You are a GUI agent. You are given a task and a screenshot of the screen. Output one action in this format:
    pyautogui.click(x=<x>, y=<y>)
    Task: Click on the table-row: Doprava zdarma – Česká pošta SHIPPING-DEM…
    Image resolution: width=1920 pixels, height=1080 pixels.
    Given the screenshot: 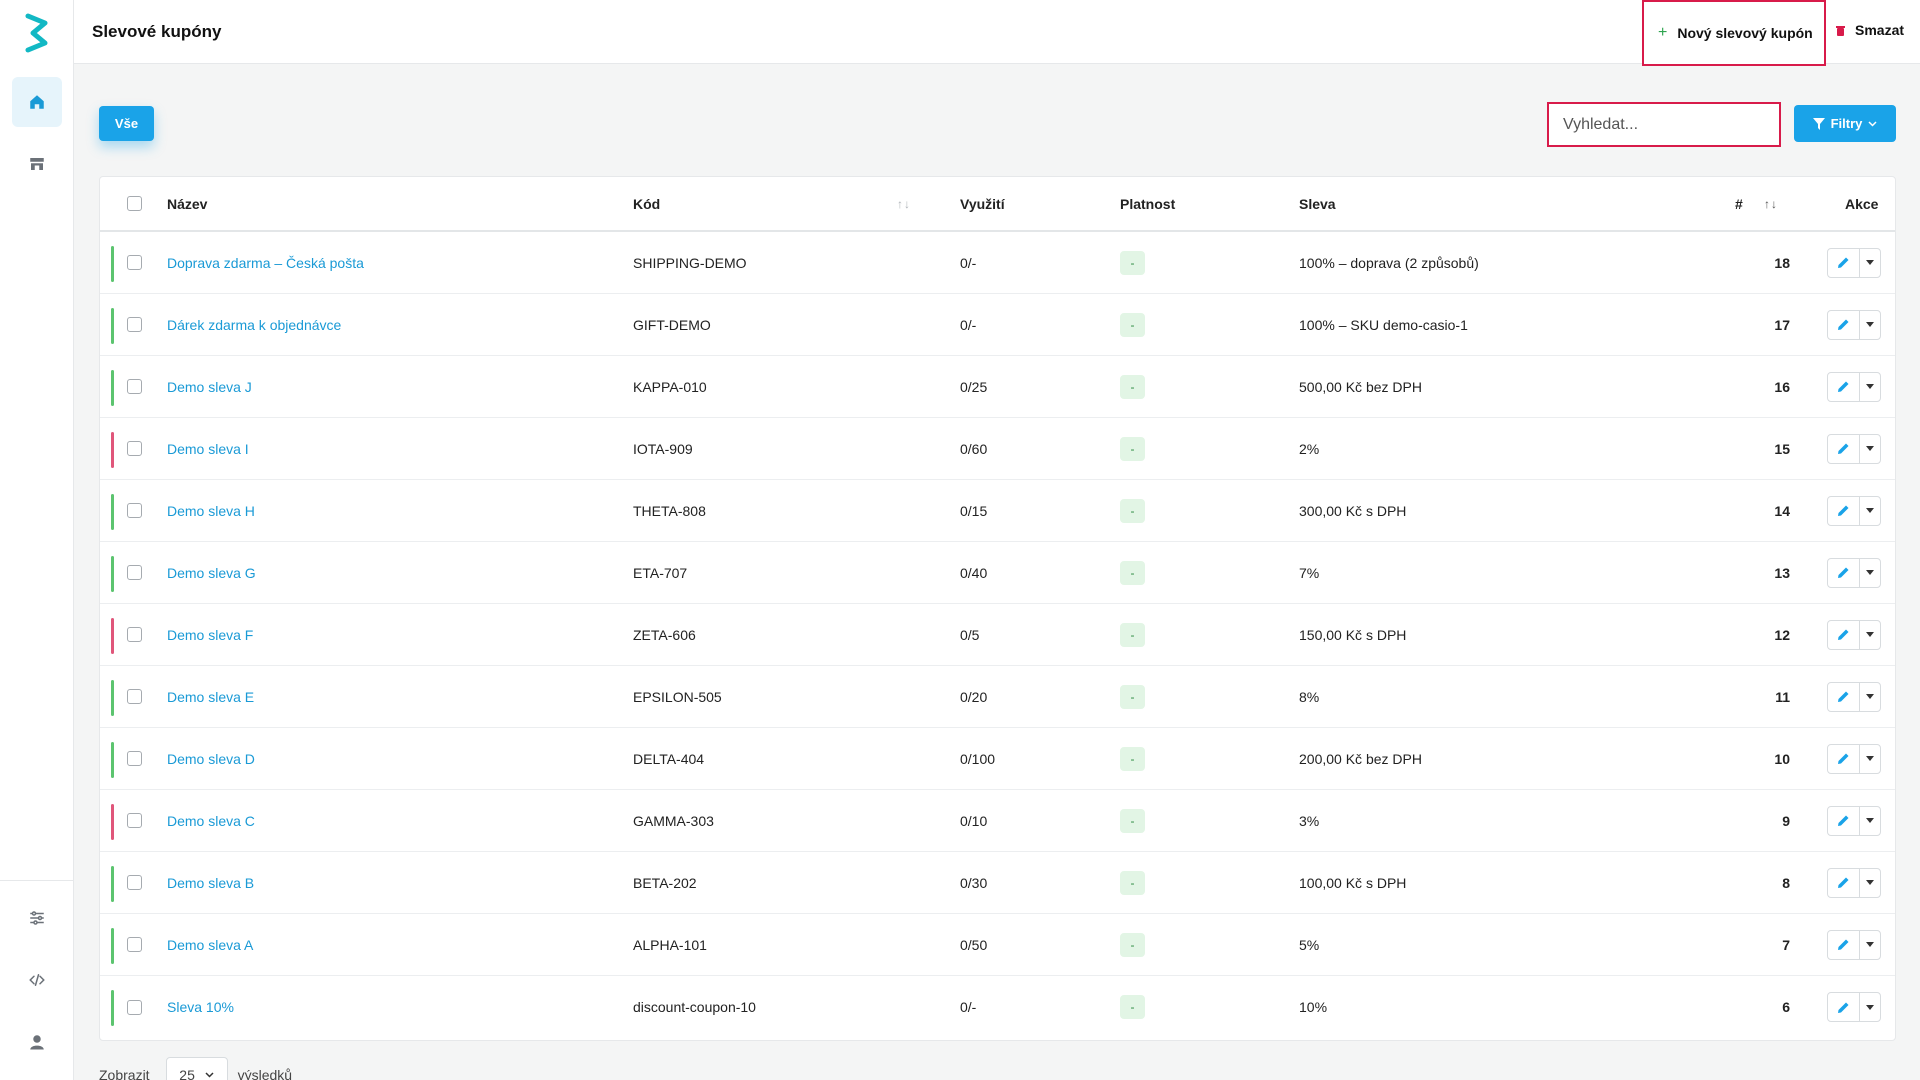 What is the action you would take?
    pyautogui.click(x=997, y=263)
    